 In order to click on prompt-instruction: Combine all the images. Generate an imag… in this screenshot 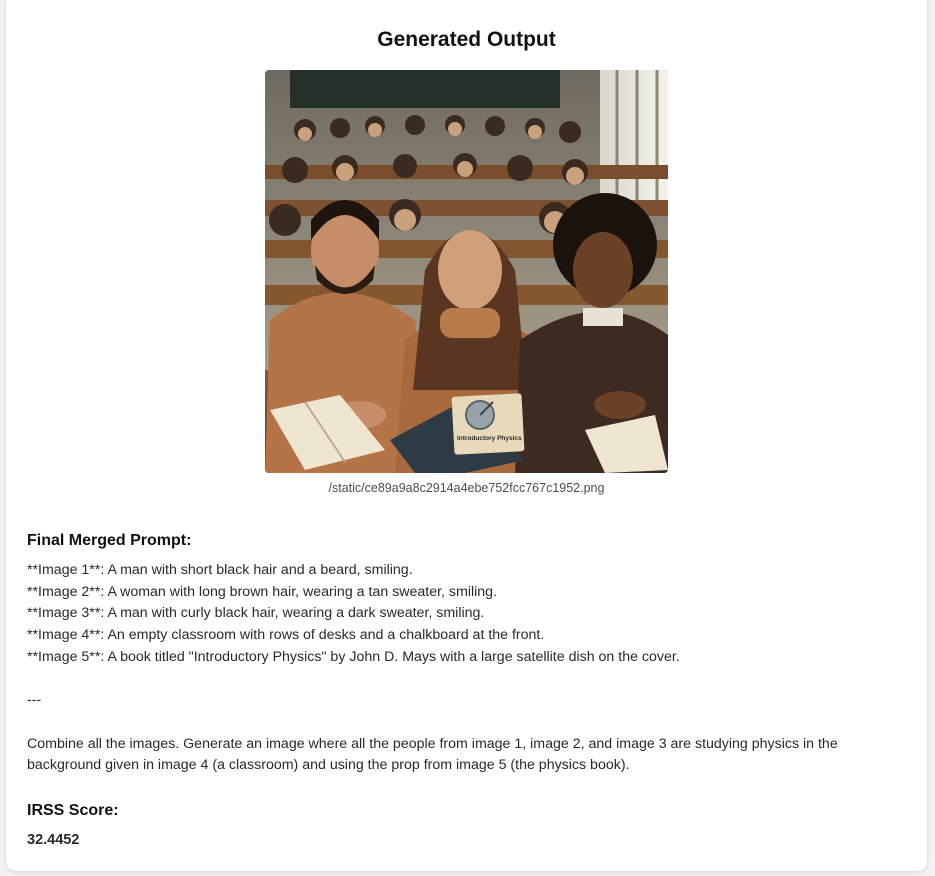, I will do `click(432, 743)`.